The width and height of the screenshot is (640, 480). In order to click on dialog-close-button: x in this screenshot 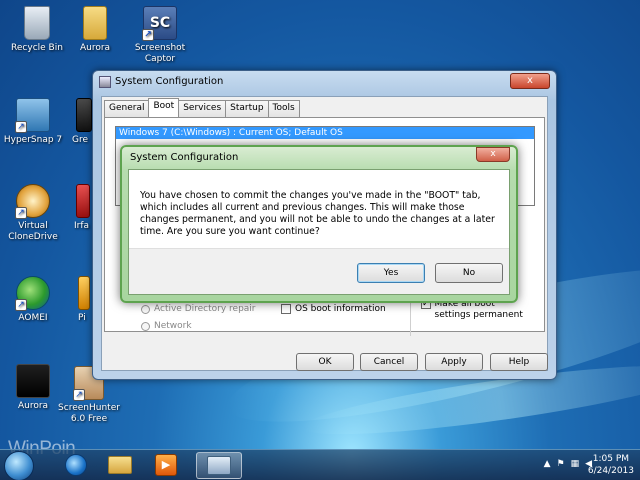, I will do `click(493, 154)`.